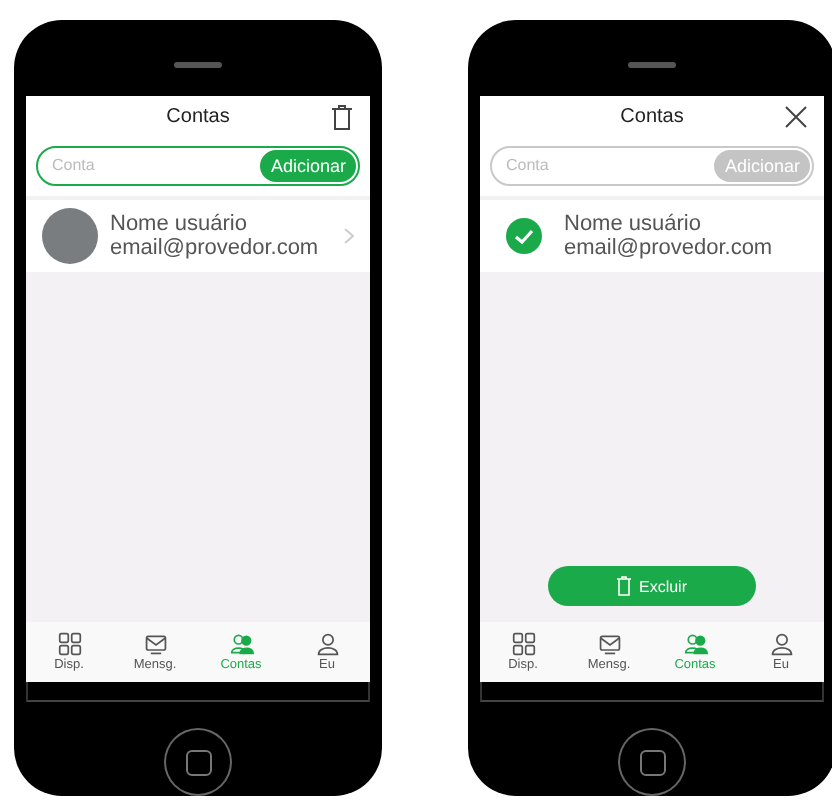 The height and width of the screenshot is (800, 832). Describe the element at coordinates (524, 235) in the screenshot. I see `check-icon` at that location.